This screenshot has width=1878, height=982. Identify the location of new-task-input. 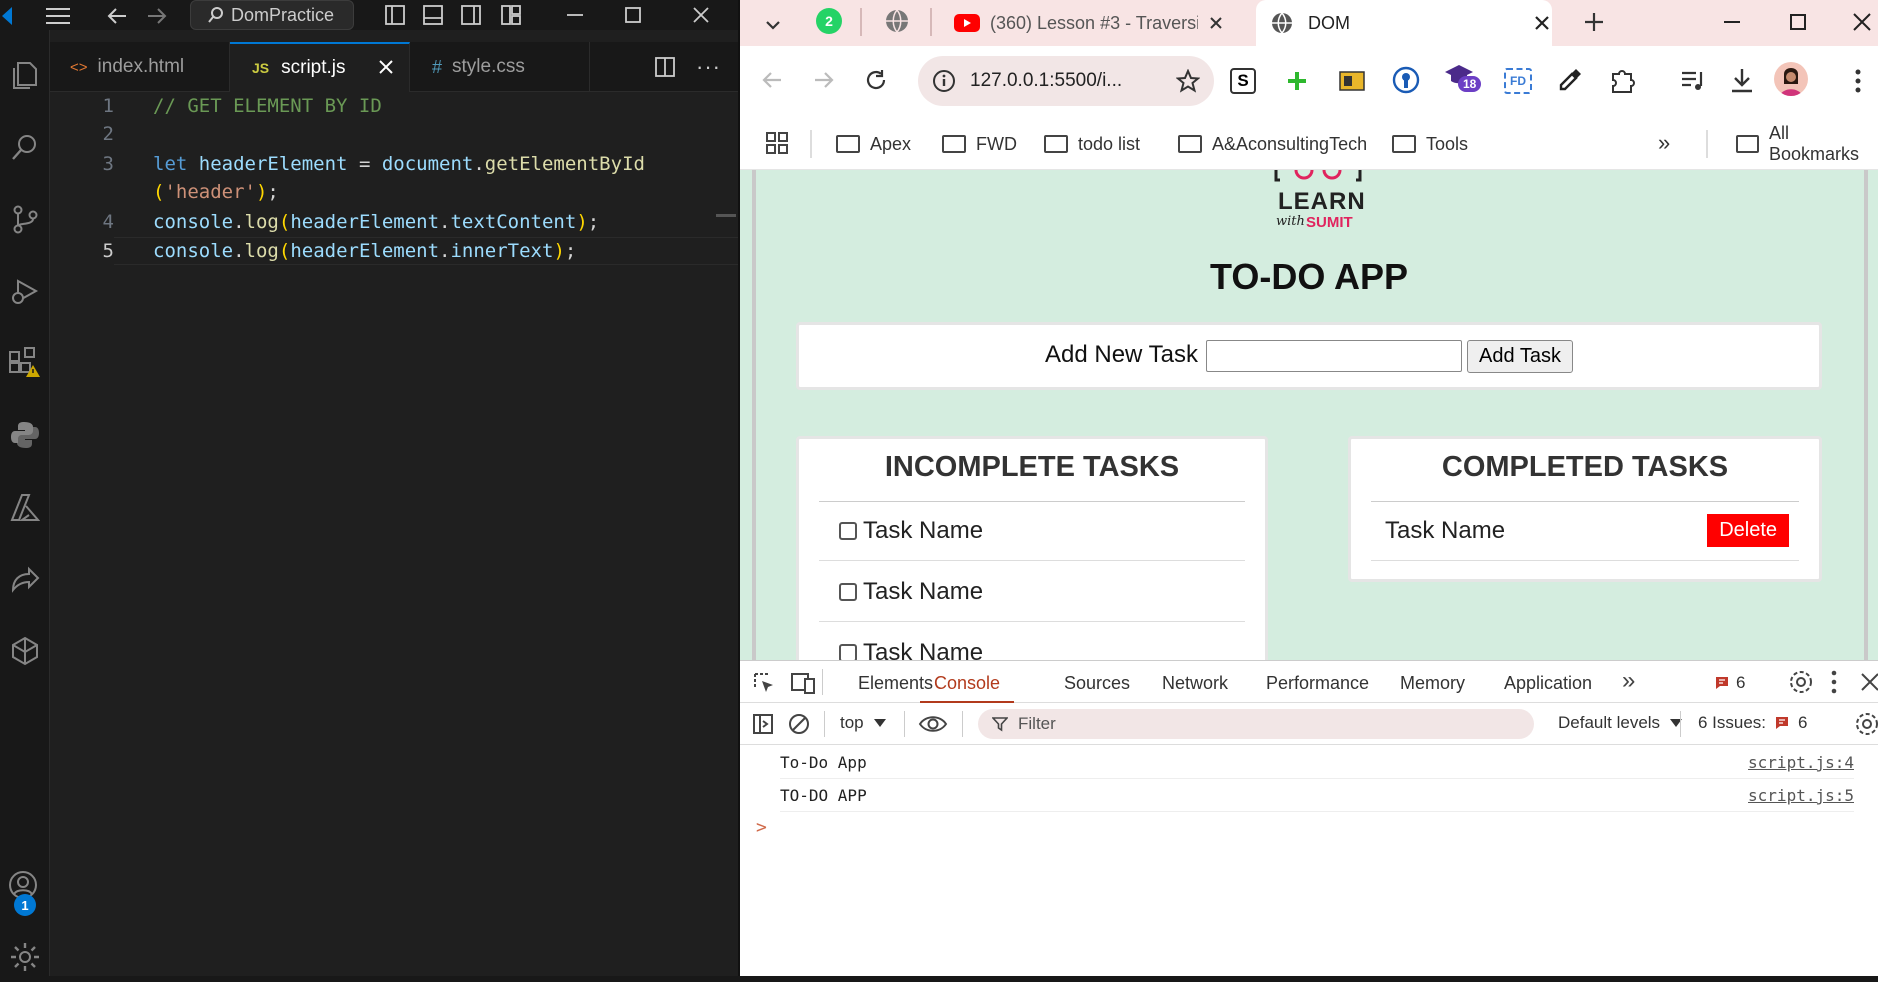
(1334, 356).